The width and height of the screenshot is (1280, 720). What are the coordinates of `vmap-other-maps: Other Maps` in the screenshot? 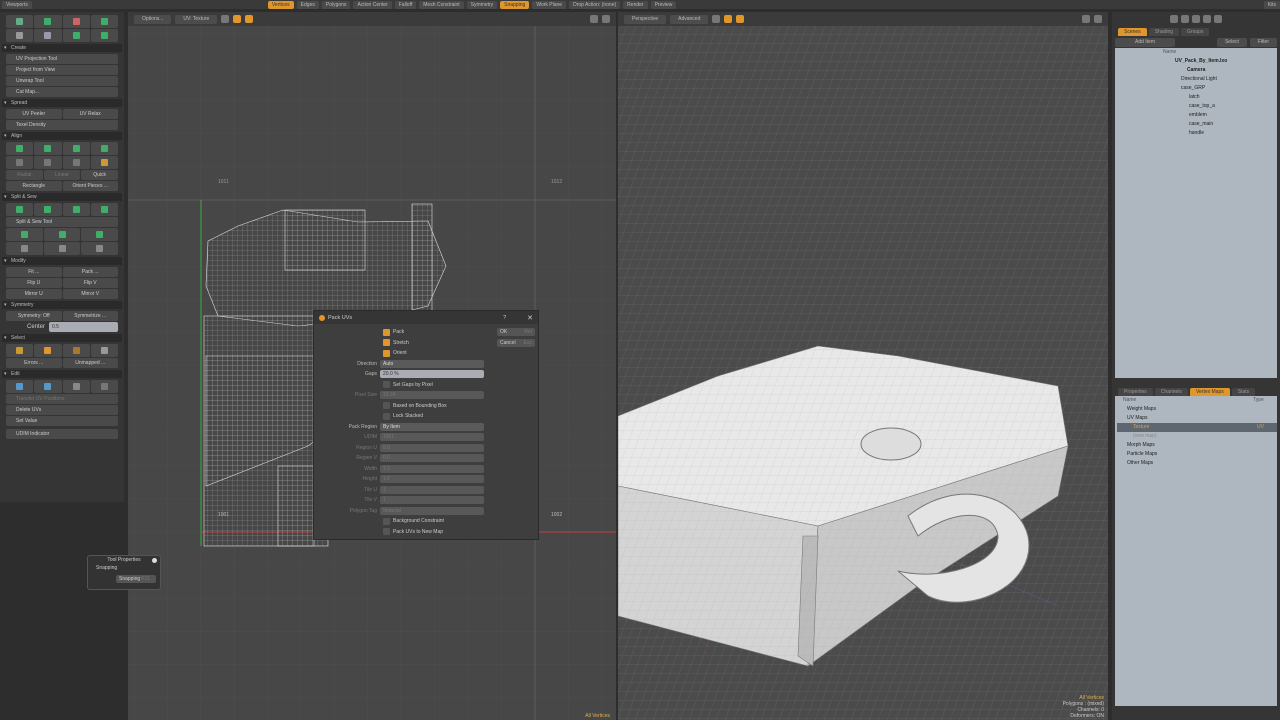 It's located at (1197, 463).